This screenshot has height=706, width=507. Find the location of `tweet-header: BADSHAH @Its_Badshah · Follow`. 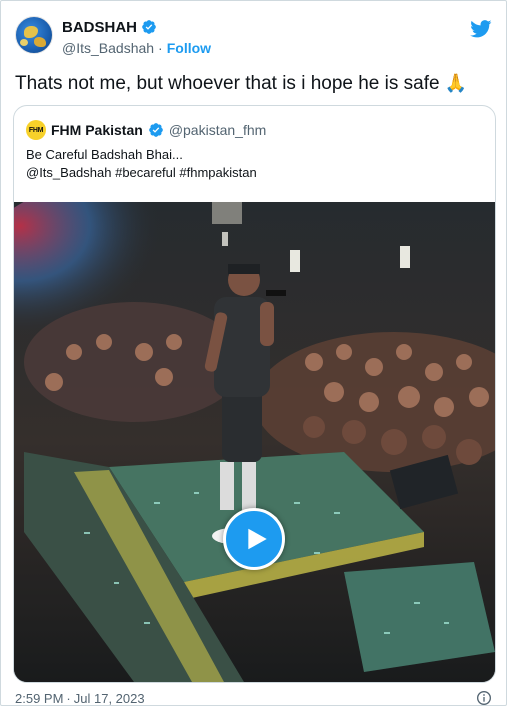

tweet-header: BADSHAH @Its_Badshah · Follow is located at coordinates (255, 38).